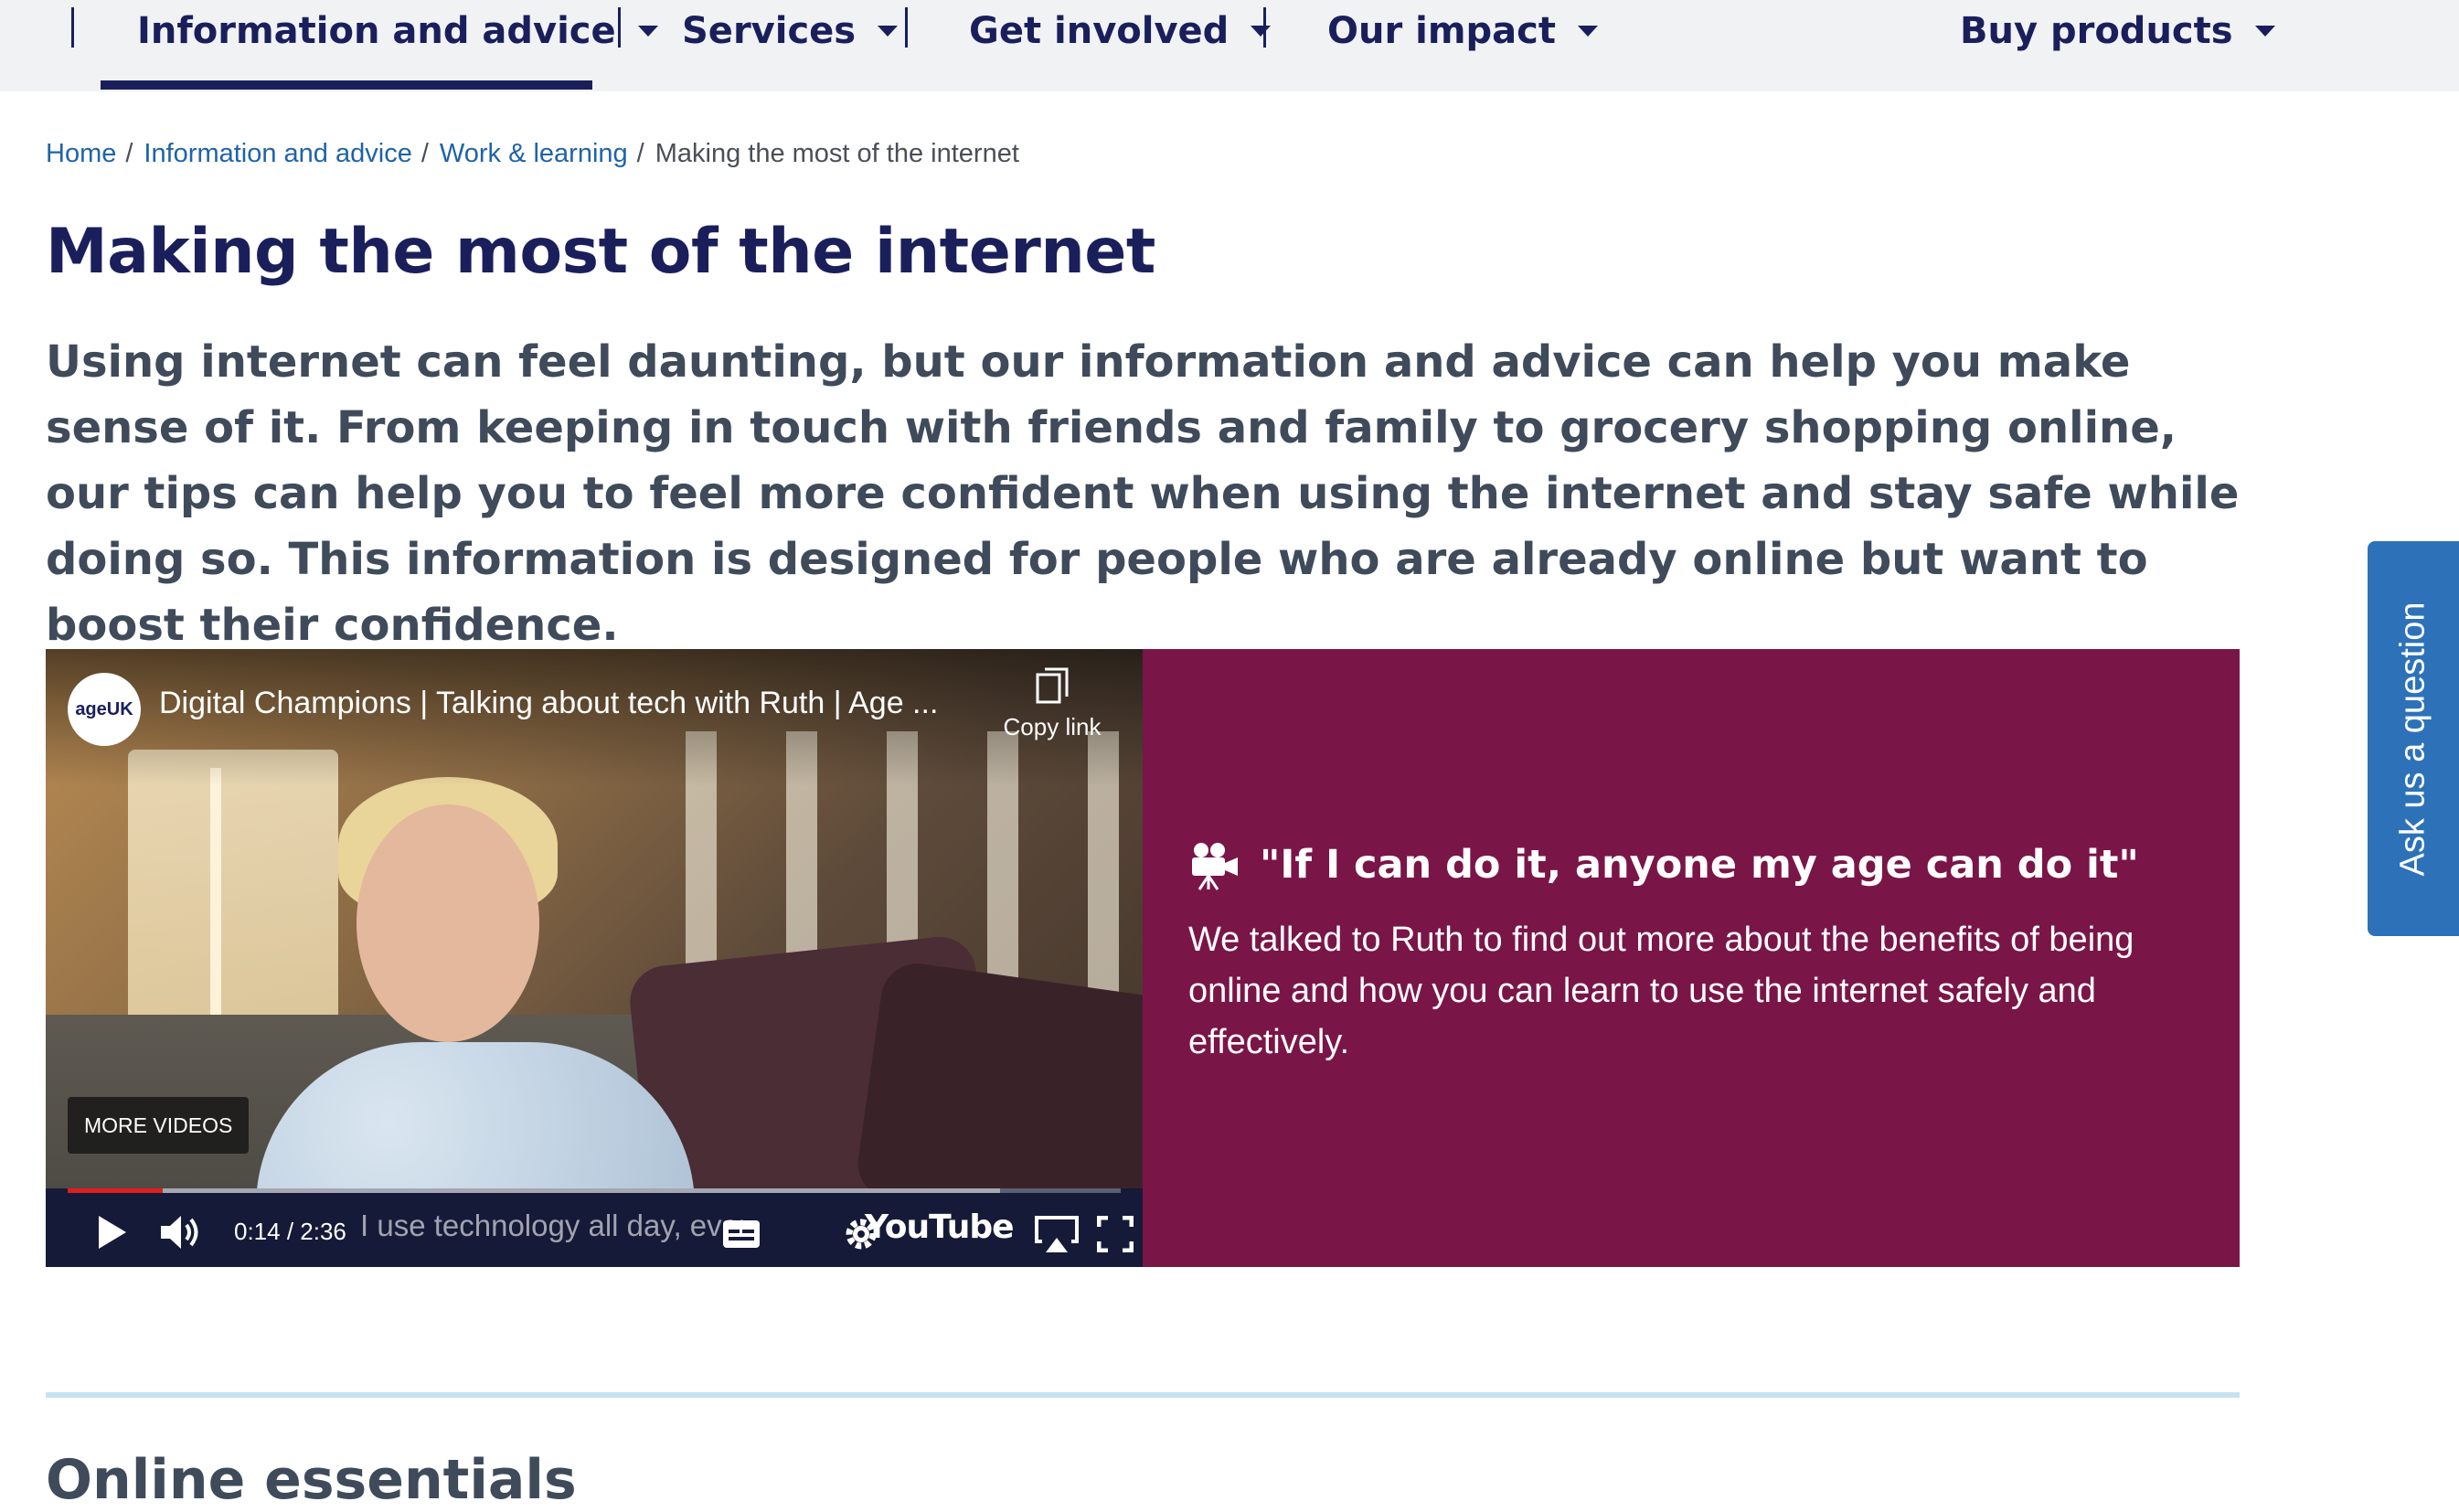  I want to click on nav-item-our-impact: Our impact, so click(1462, 31).